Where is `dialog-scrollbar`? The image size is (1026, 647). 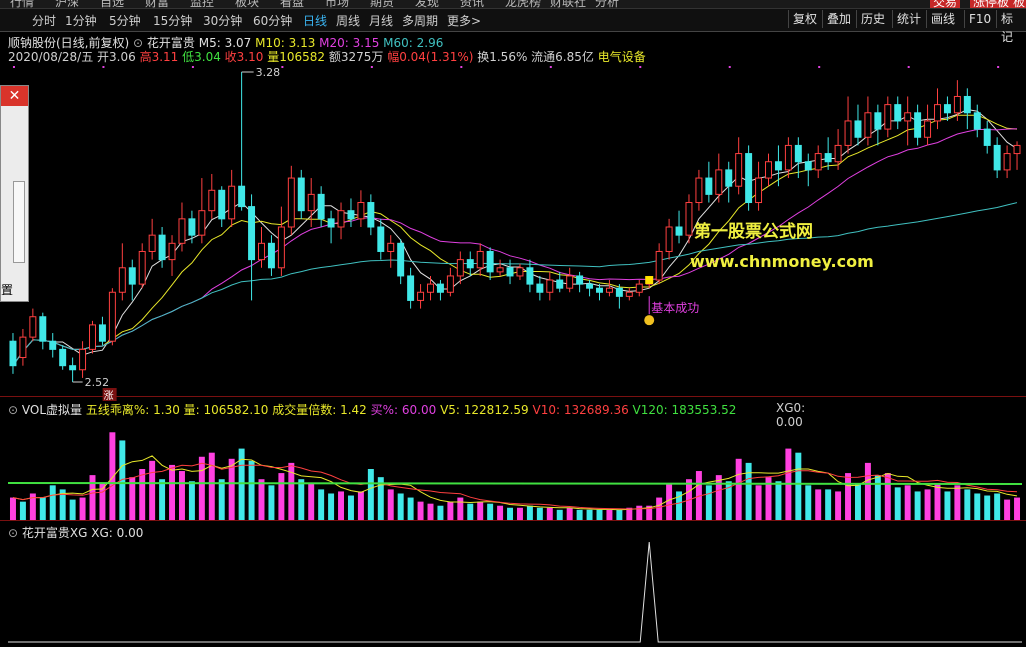 dialog-scrollbar is located at coordinates (19, 222).